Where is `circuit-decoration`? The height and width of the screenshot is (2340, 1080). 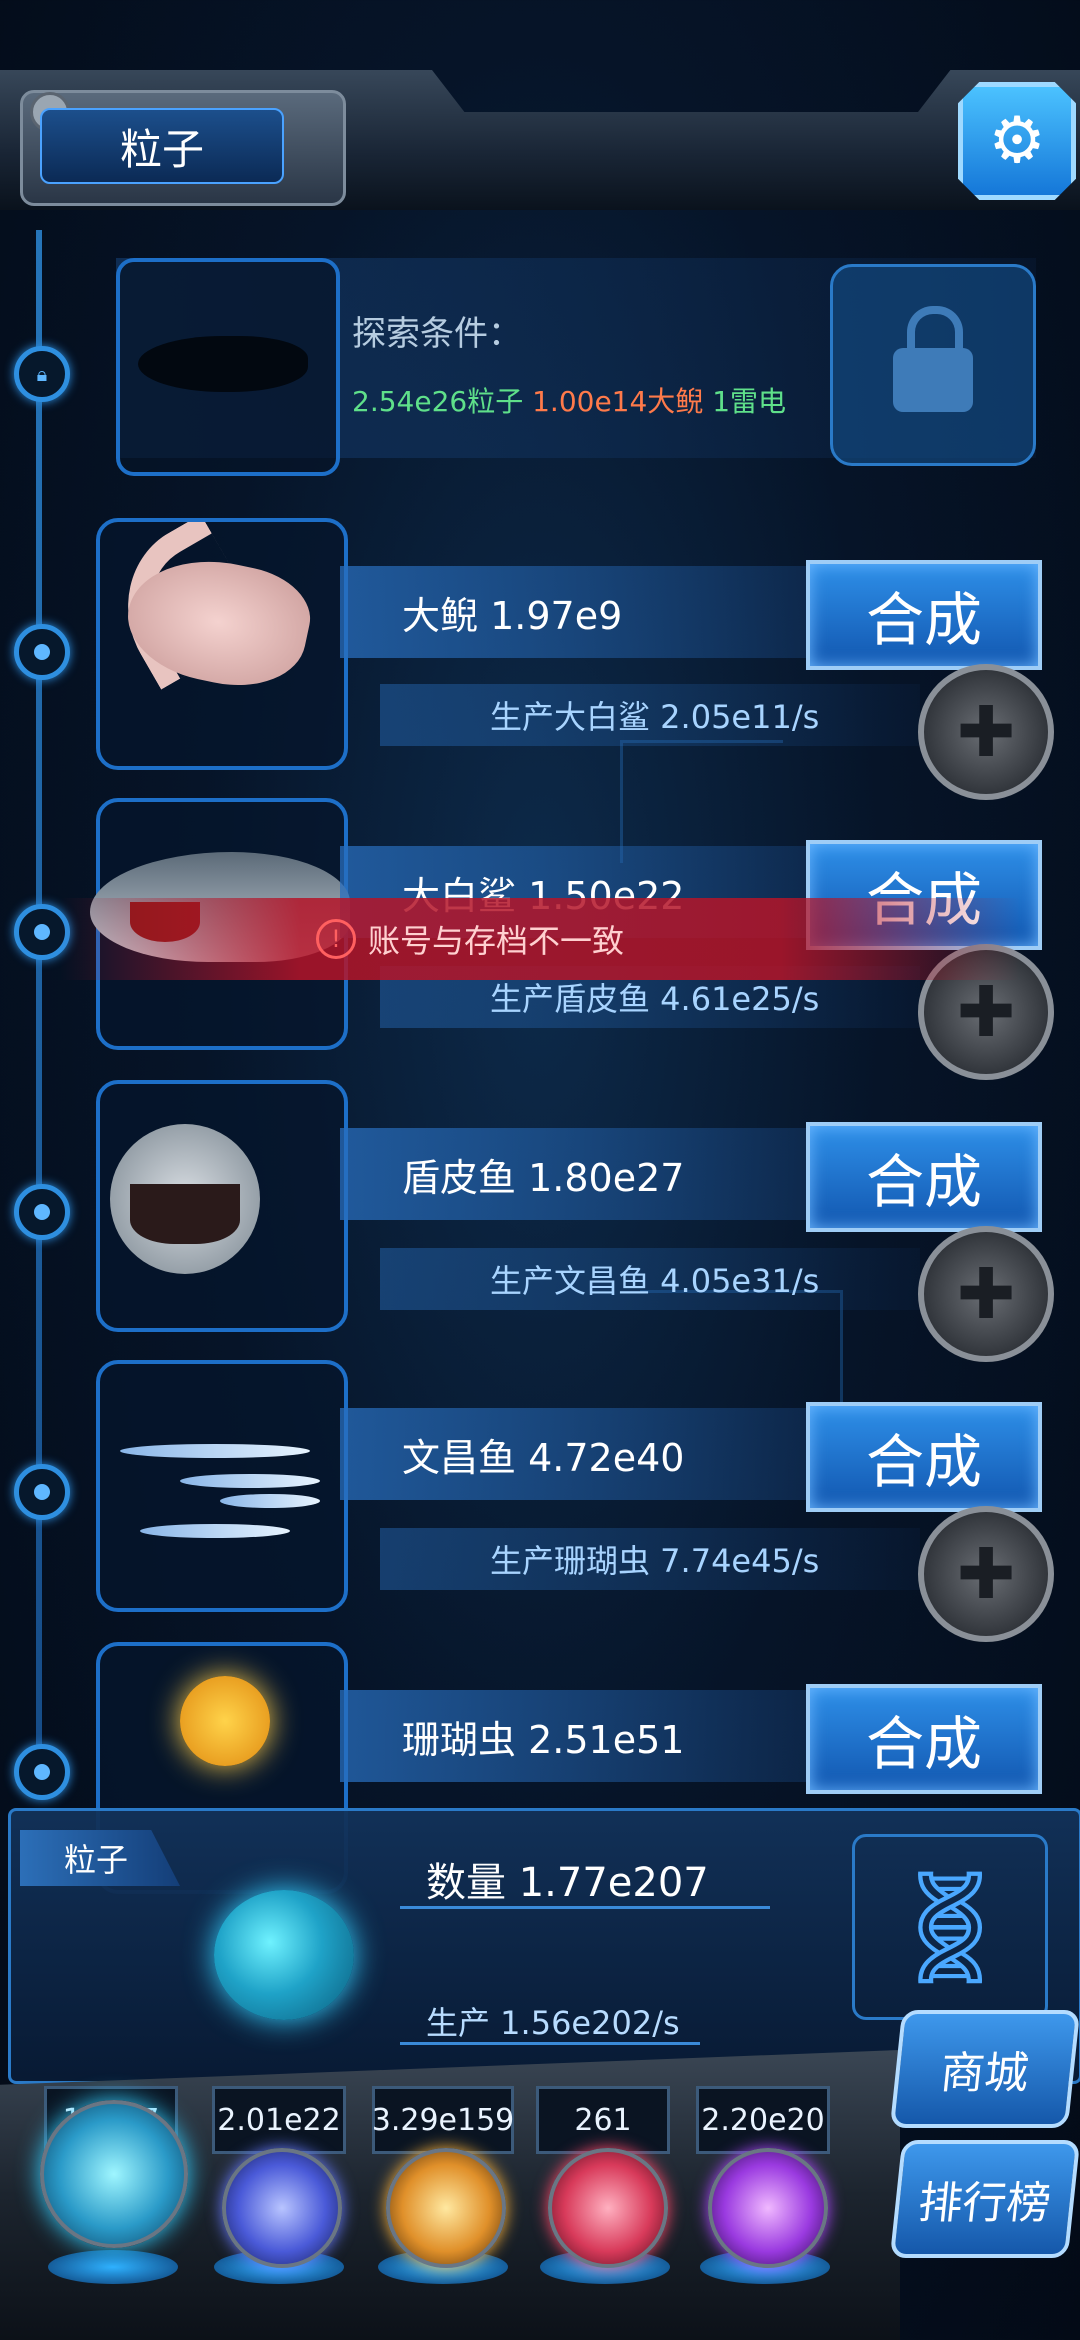
circuit-decoration is located at coordinates (701, 801).